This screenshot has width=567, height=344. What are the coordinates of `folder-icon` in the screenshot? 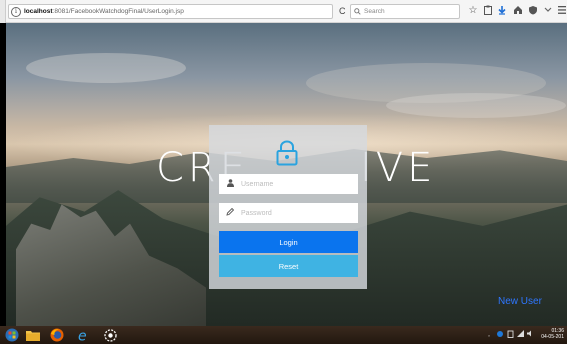 It's located at (33, 335).